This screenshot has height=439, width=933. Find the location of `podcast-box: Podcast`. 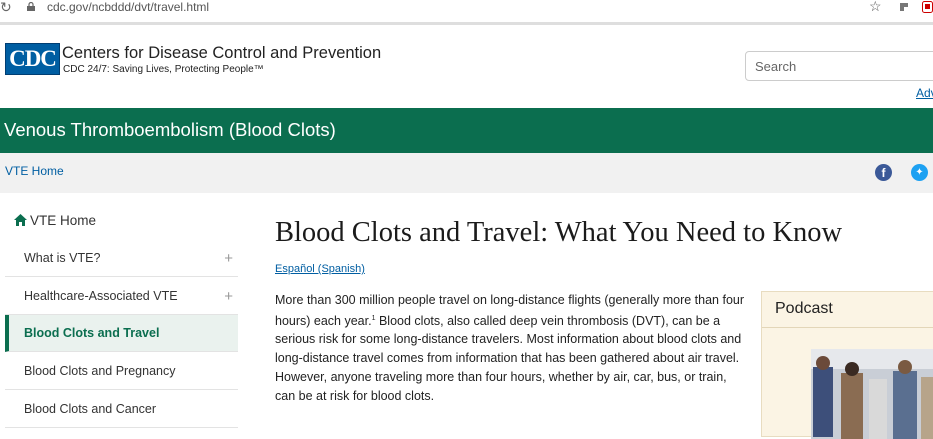

podcast-box: Podcast is located at coordinates (847, 365).